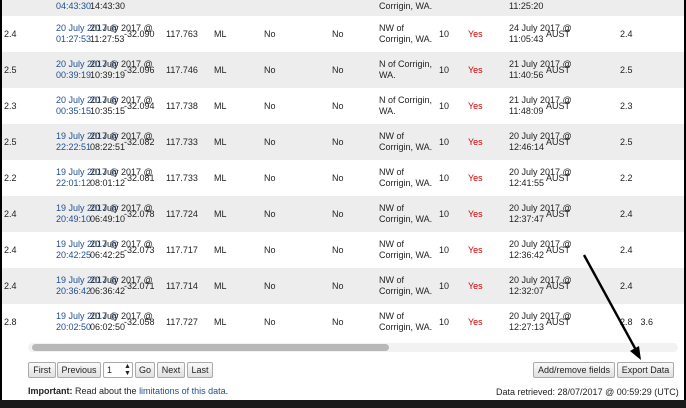 The width and height of the screenshot is (686, 408). What do you see at coordinates (86, 214) in the screenshot?
I see `cell-origin-time-utc: 19 July 2017 @20:49:10` at bounding box center [86, 214].